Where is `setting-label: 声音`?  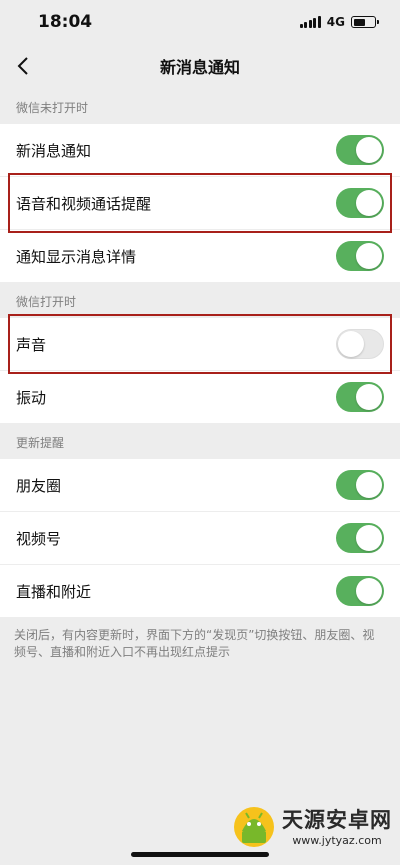 setting-label: 声音 is located at coordinates (31, 344).